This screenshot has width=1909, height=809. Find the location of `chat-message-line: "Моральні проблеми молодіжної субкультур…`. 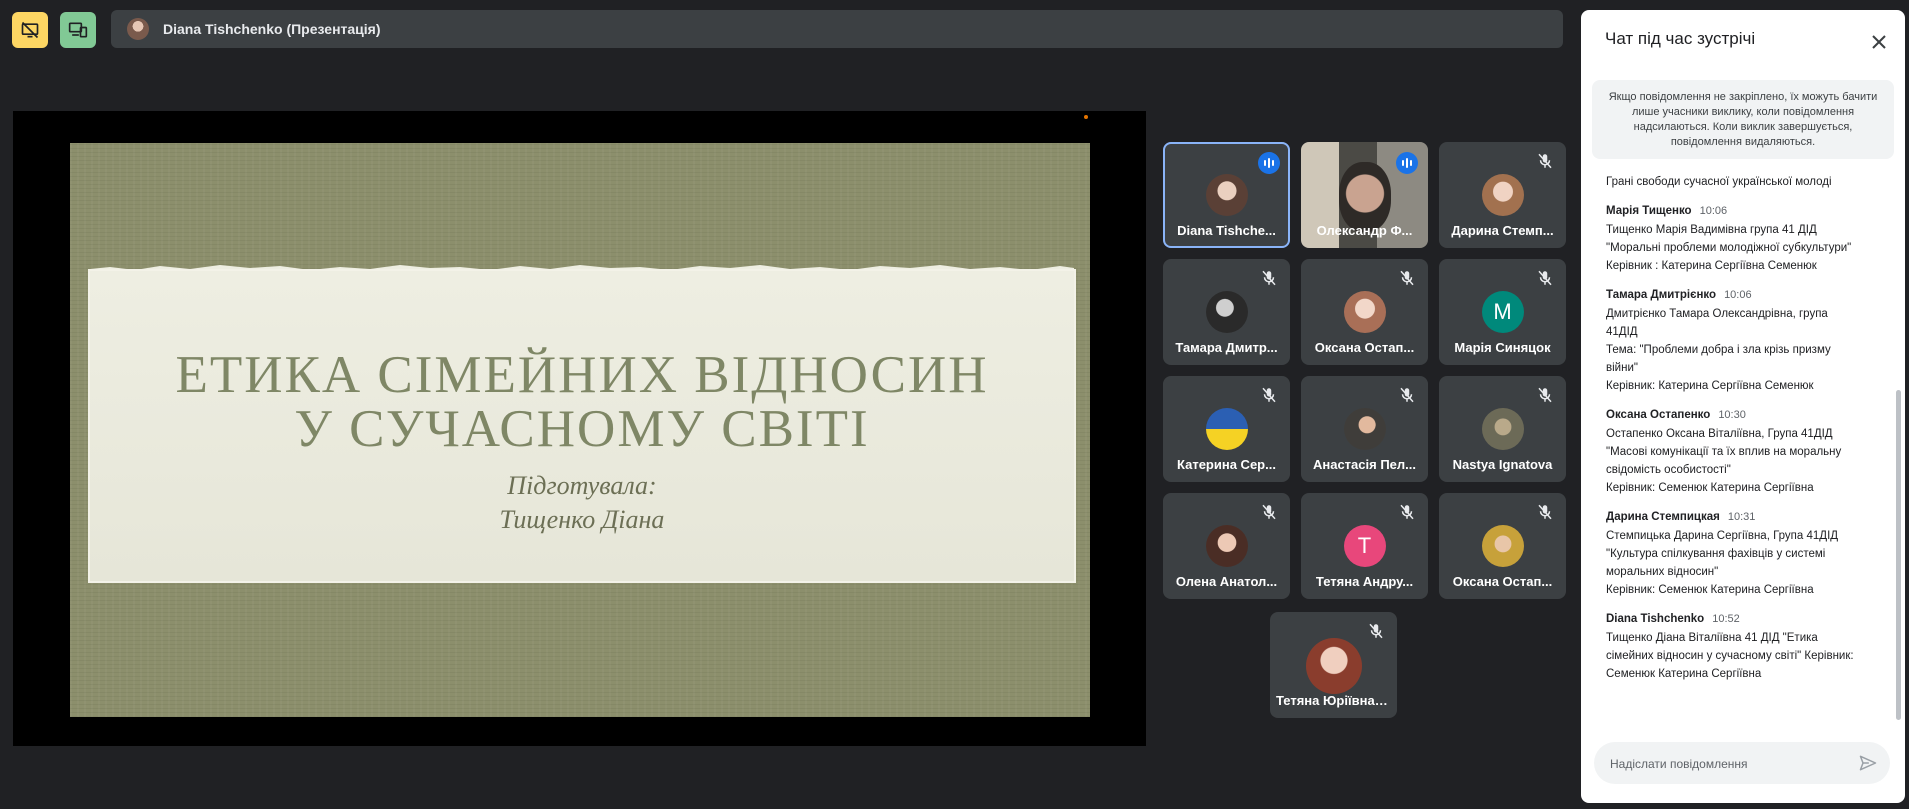

chat-message-line: "Моральні проблеми молодіжної субкультур… is located at coordinates (1729, 248).